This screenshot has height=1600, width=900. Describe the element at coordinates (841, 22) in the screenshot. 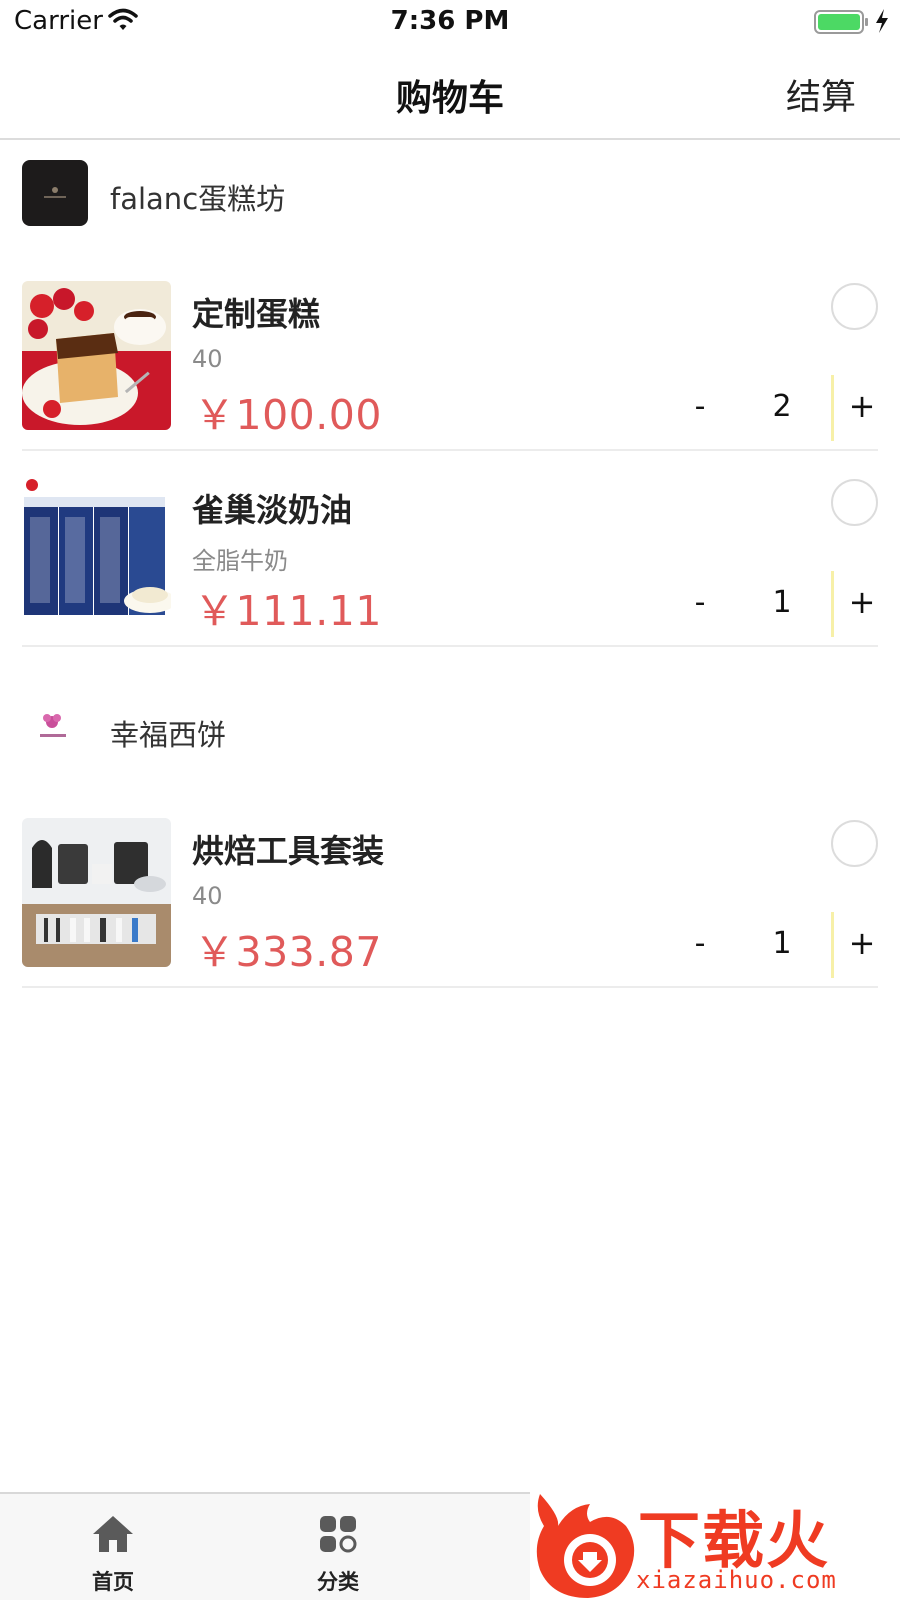

I see `battery-icon` at that location.